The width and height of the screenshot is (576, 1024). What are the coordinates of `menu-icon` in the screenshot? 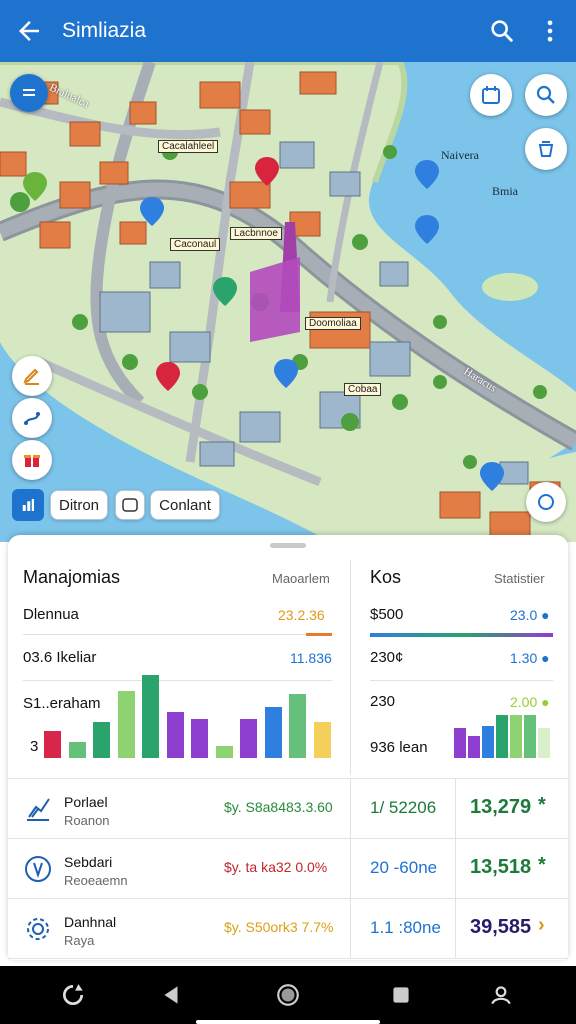 It's located at (29, 92).